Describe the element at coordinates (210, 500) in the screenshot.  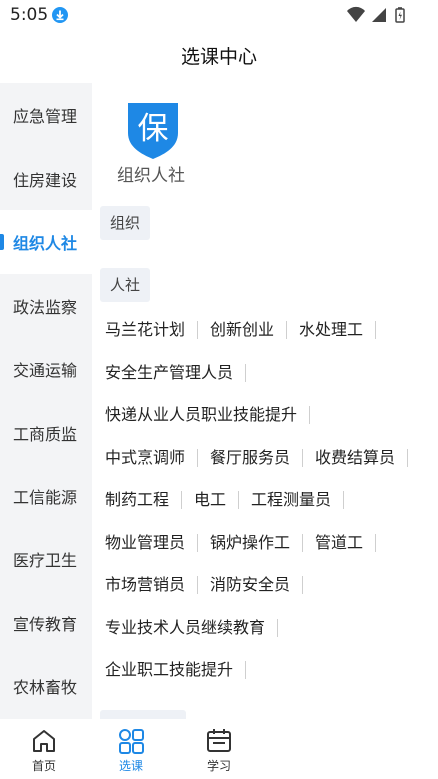
I see `course-link: 电工` at that location.